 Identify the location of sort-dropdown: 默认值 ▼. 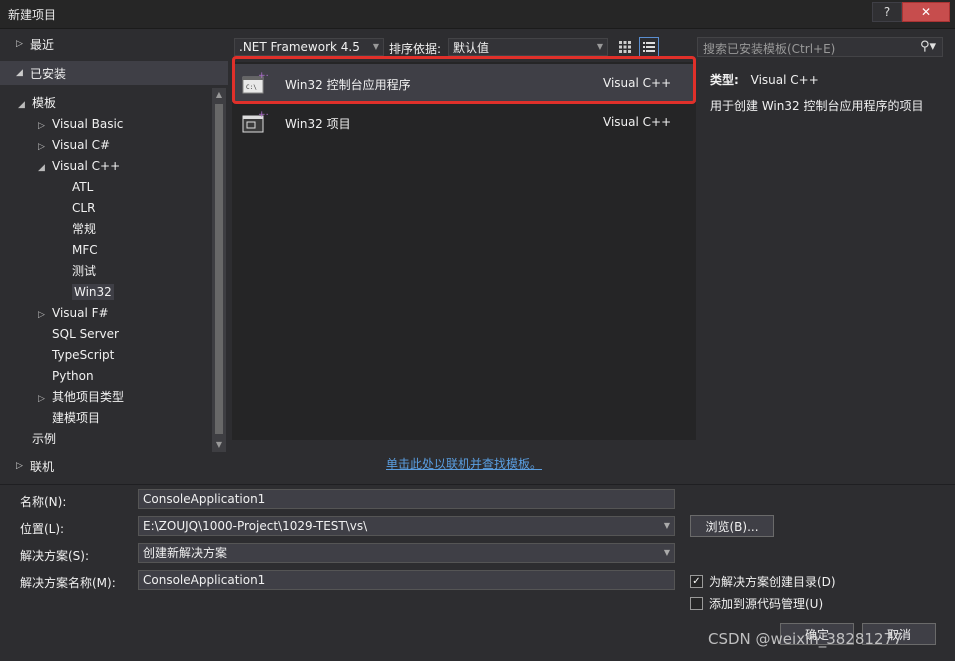
(528, 47).